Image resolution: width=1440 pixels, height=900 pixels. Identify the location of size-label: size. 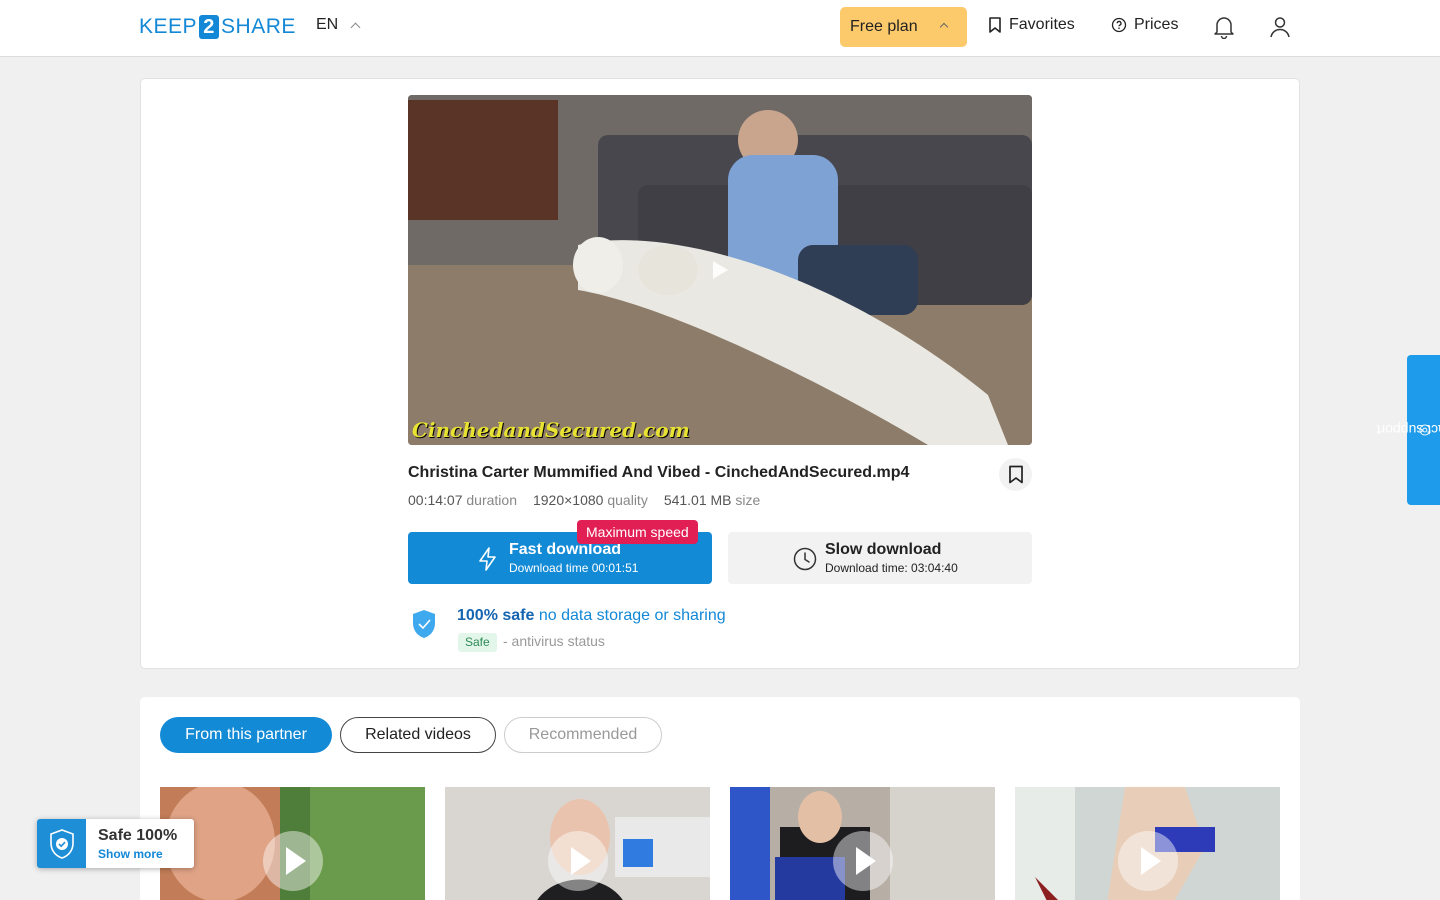
(748, 500).